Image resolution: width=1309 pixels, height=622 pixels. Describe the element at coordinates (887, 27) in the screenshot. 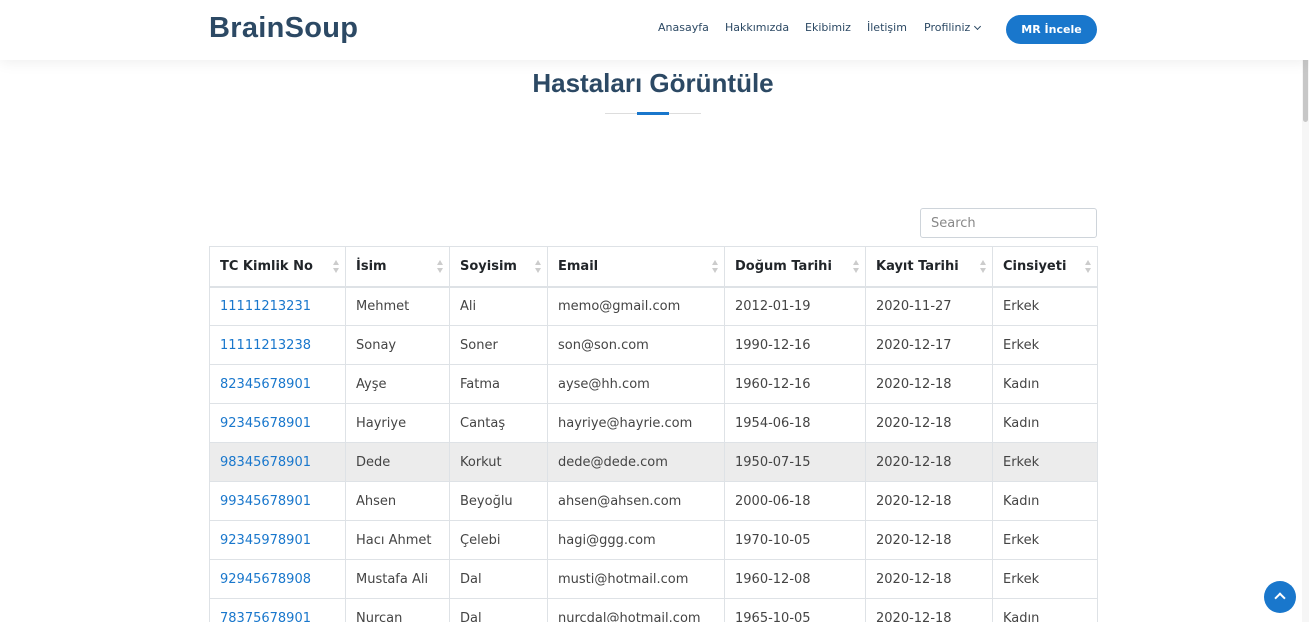

I see `nav-item-iletisim: İletişim` at that location.